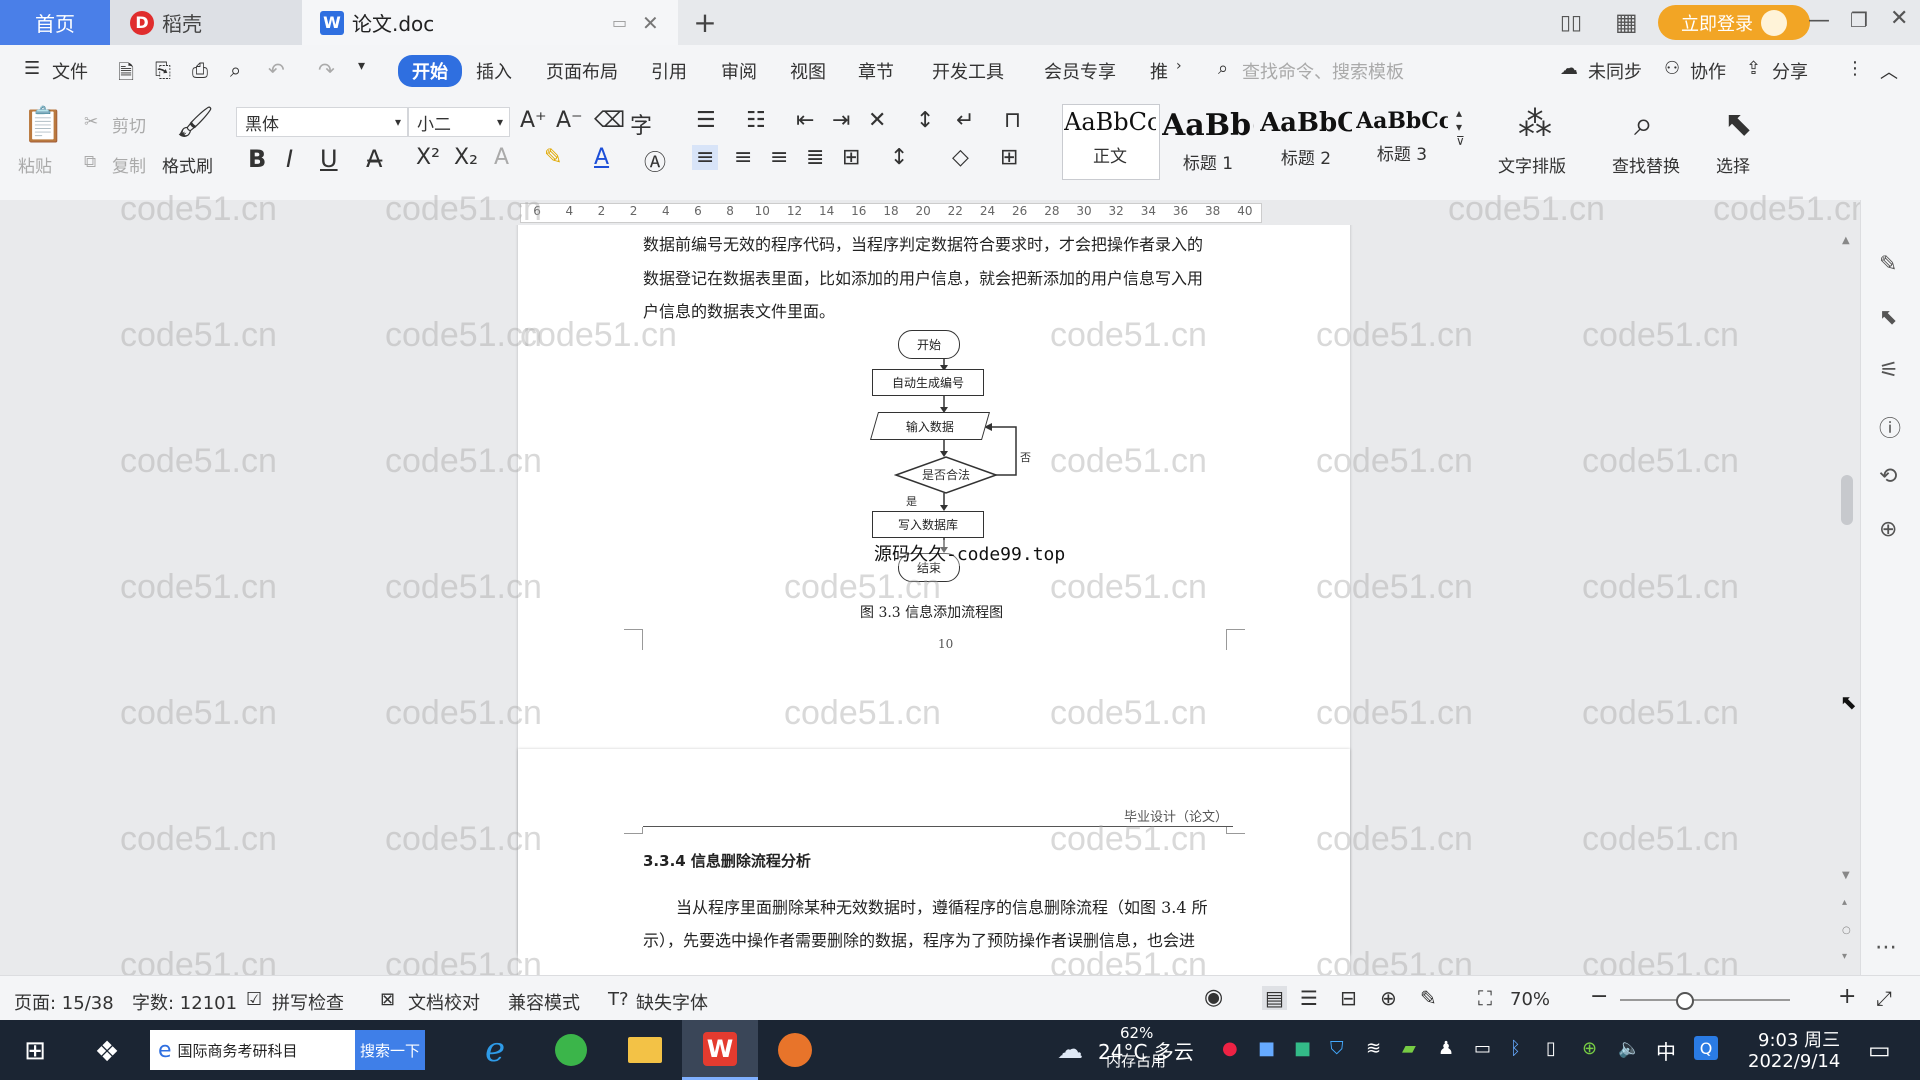  Describe the element at coordinates (70, 71) in the screenshot. I see `menu-file: 文件` at that location.